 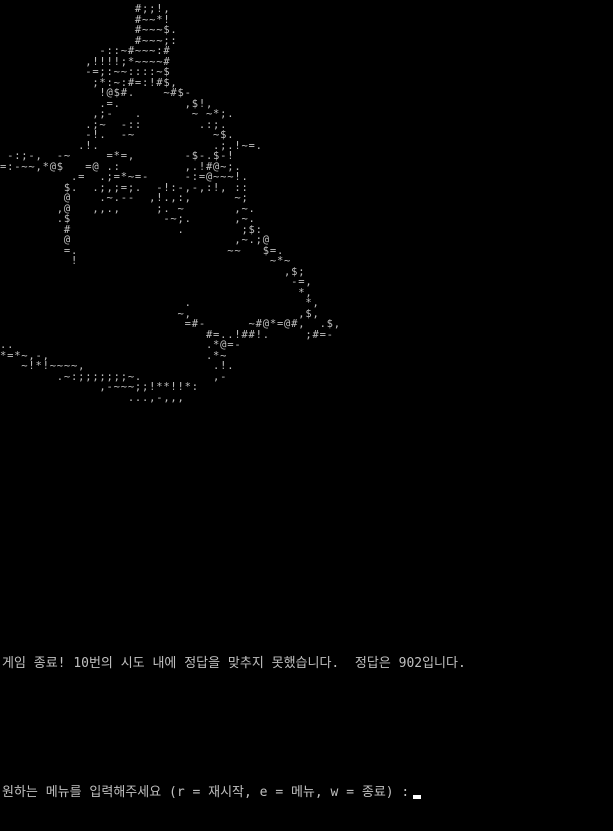 What do you see at coordinates (417, 797) in the screenshot?
I see `text-cursor` at bounding box center [417, 797].